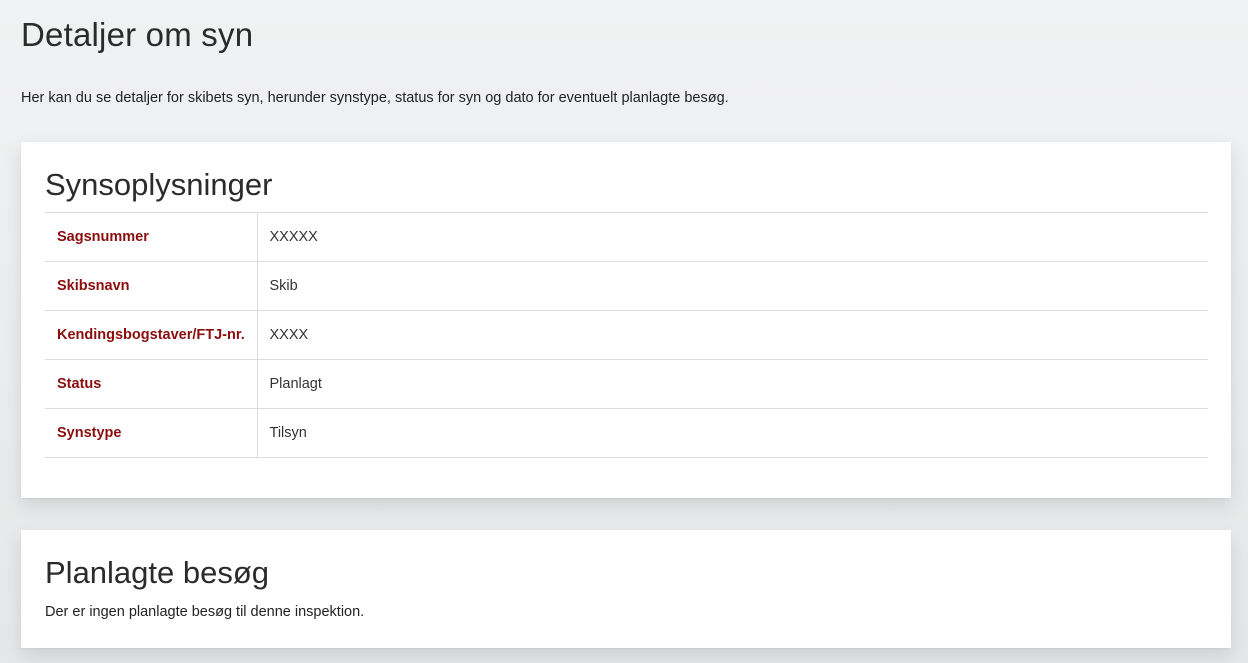 This screenshot has width=1248, height=663. Describe the element at coordinates (295, 384) in the screenshot. I see `row-value-status: Planlagt` at that location.